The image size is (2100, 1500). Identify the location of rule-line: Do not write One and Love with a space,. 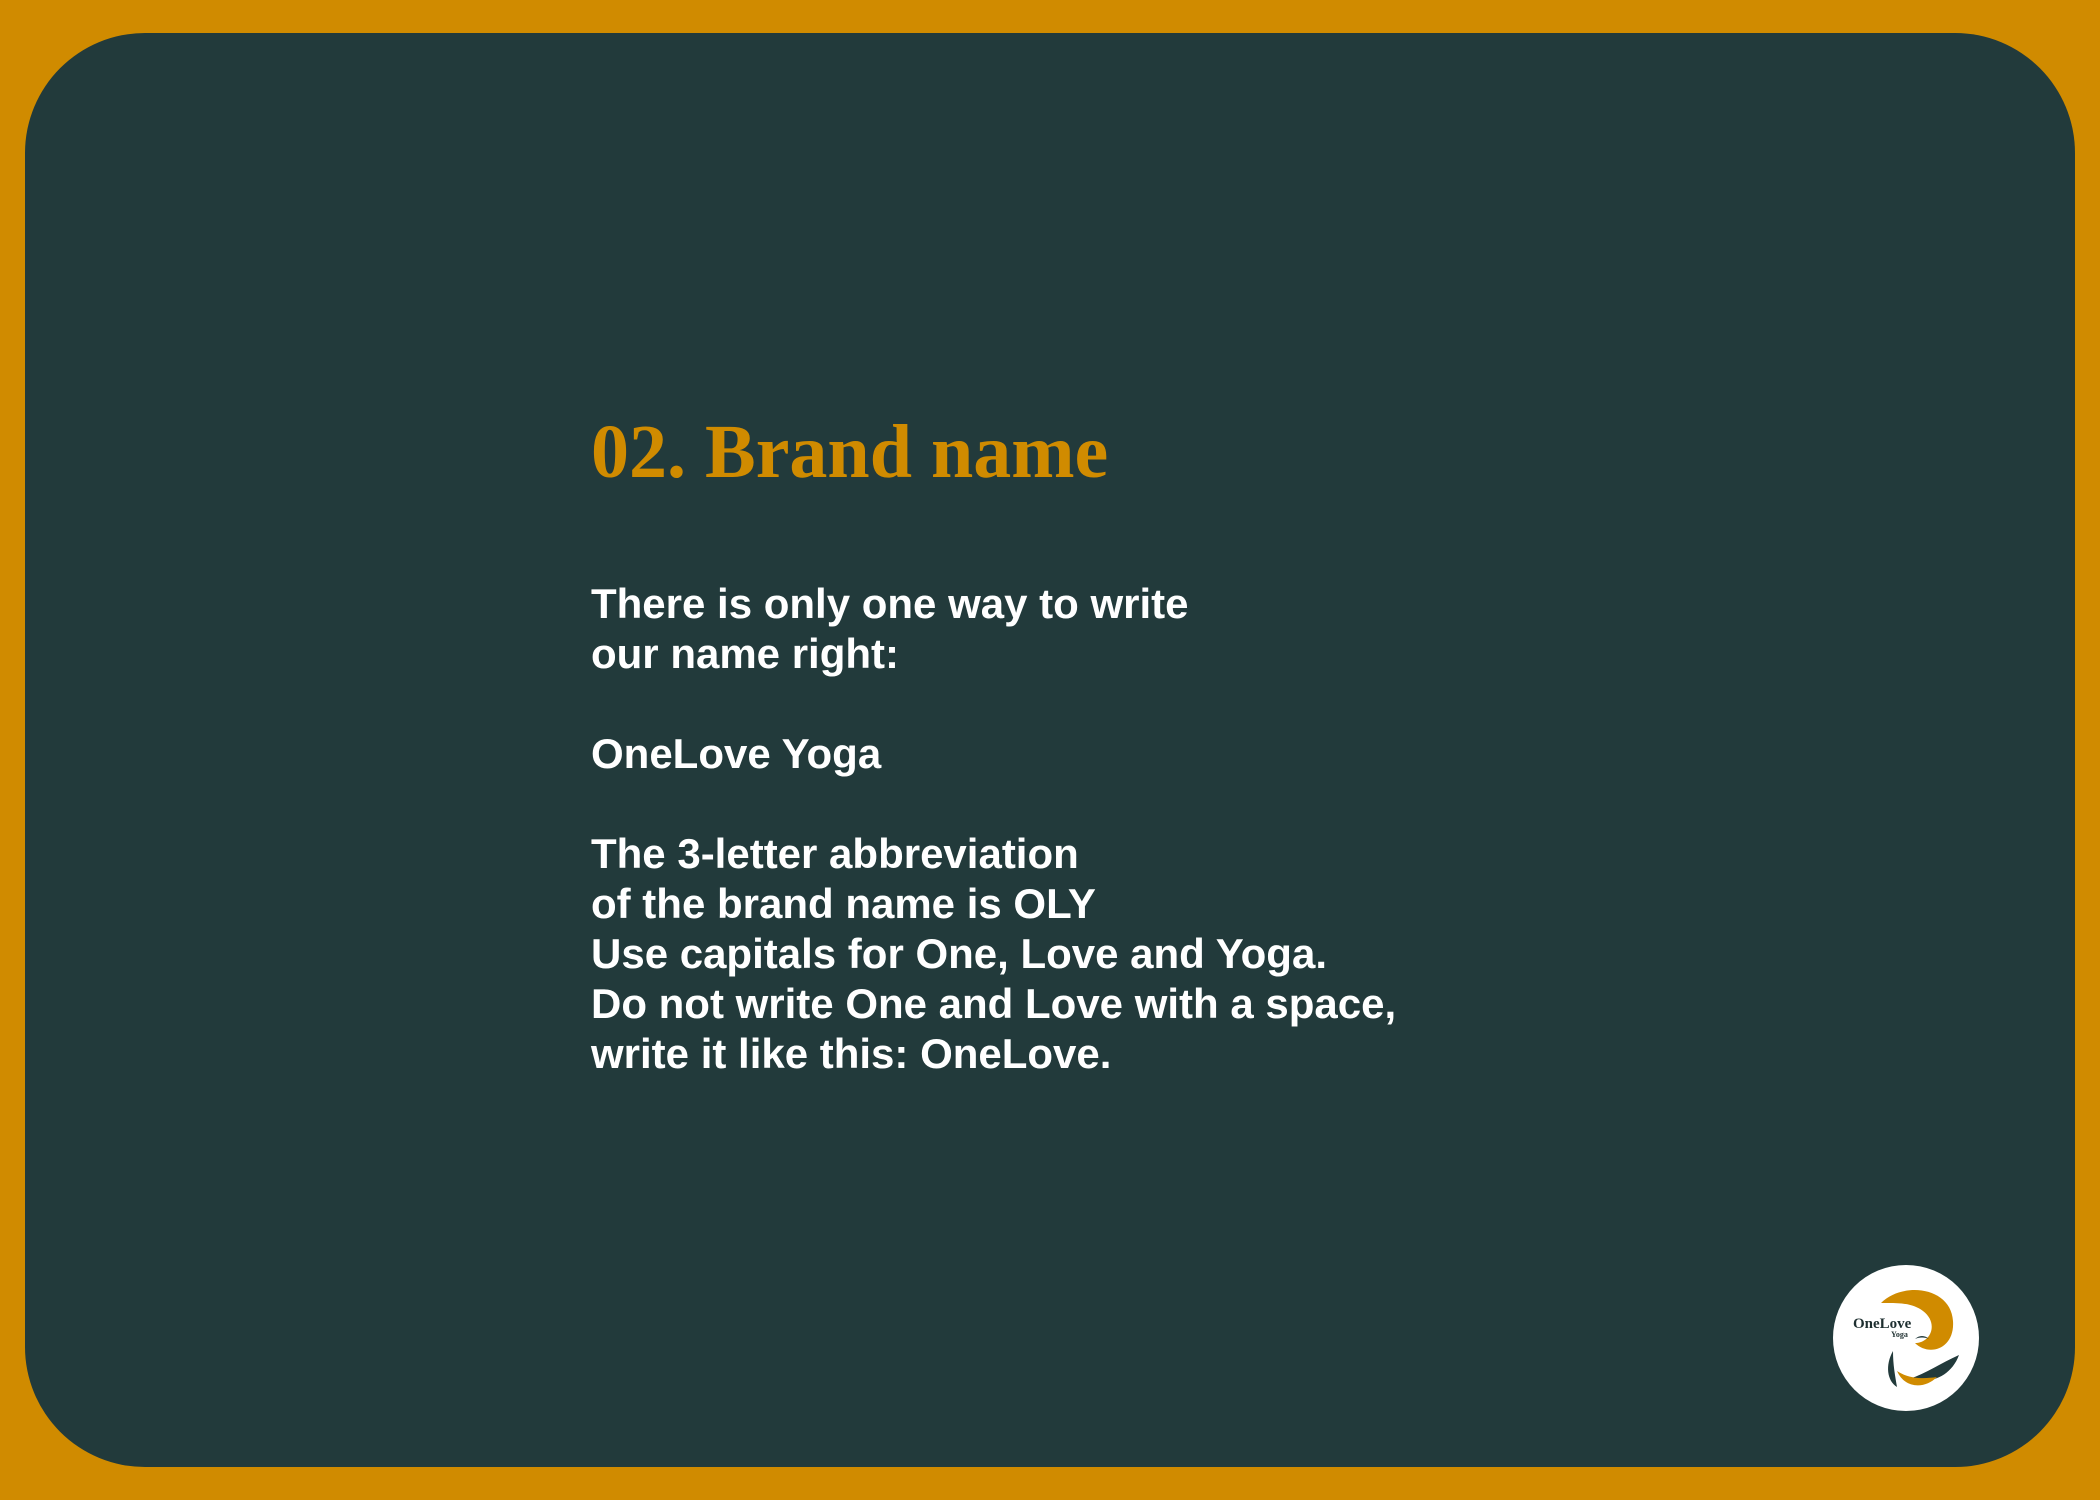
(994, 1003).